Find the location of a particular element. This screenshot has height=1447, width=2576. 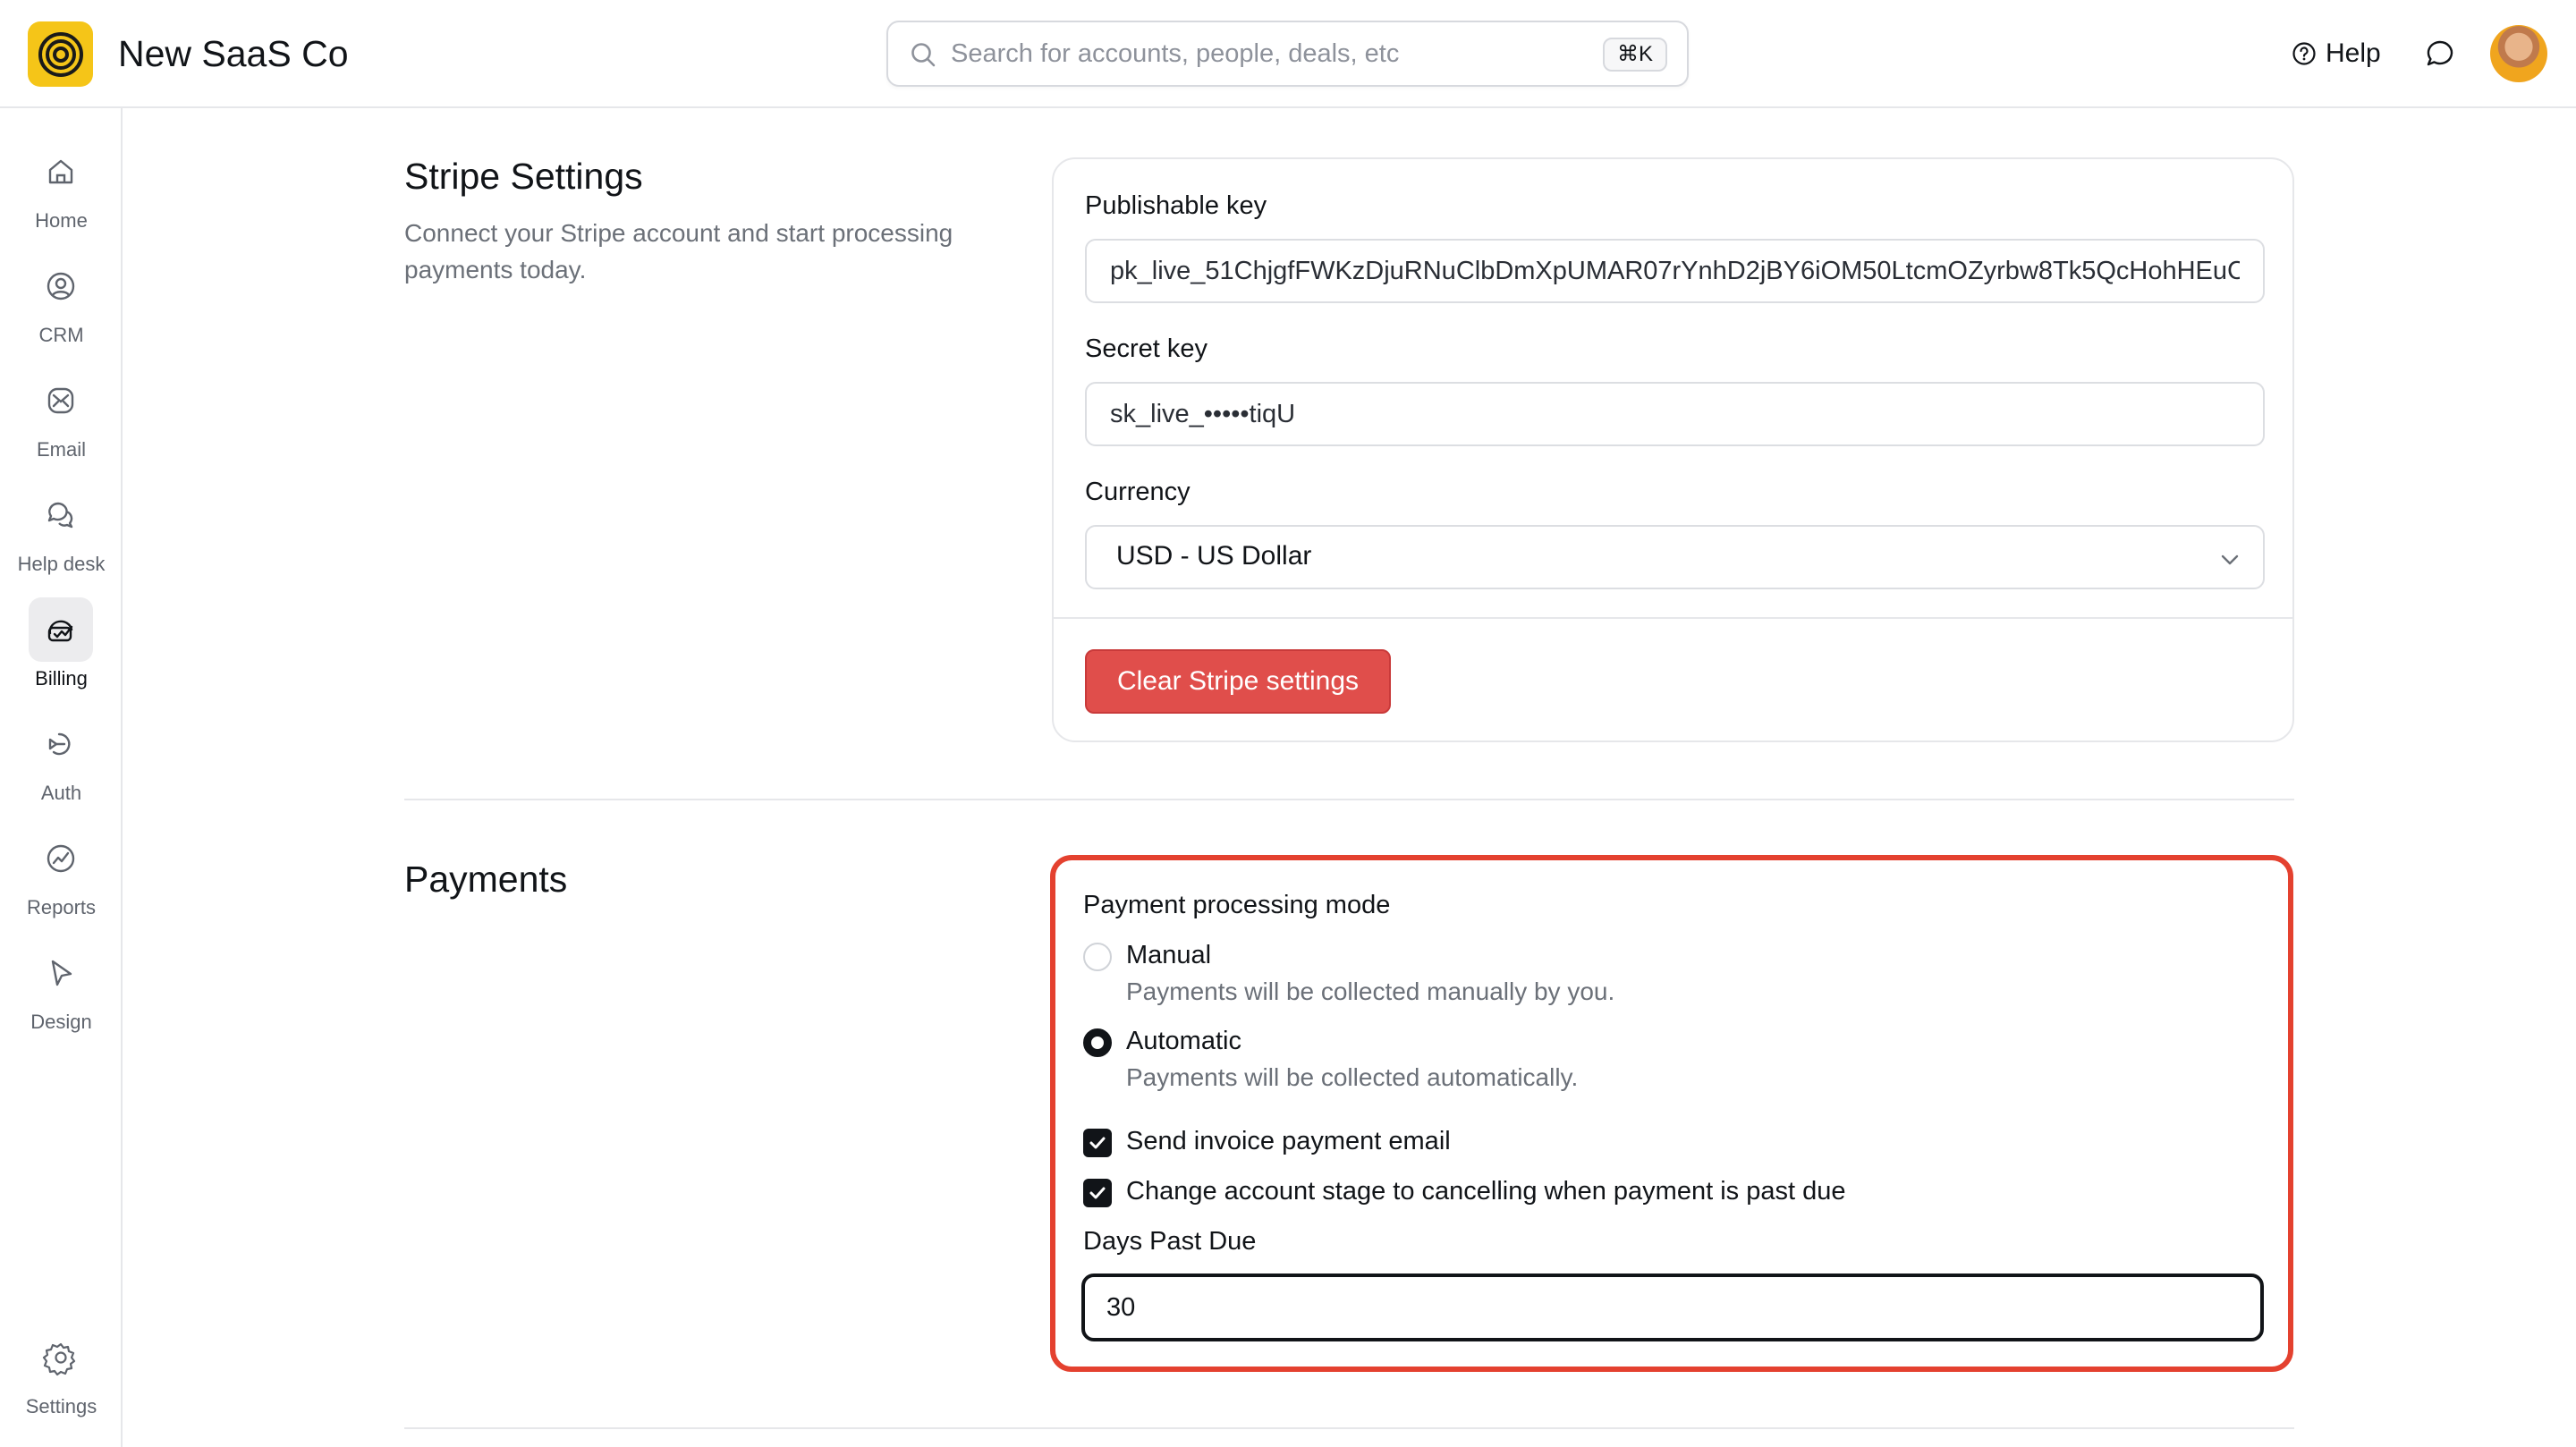

payments-title: Payments is located at coordinates (486, 879).